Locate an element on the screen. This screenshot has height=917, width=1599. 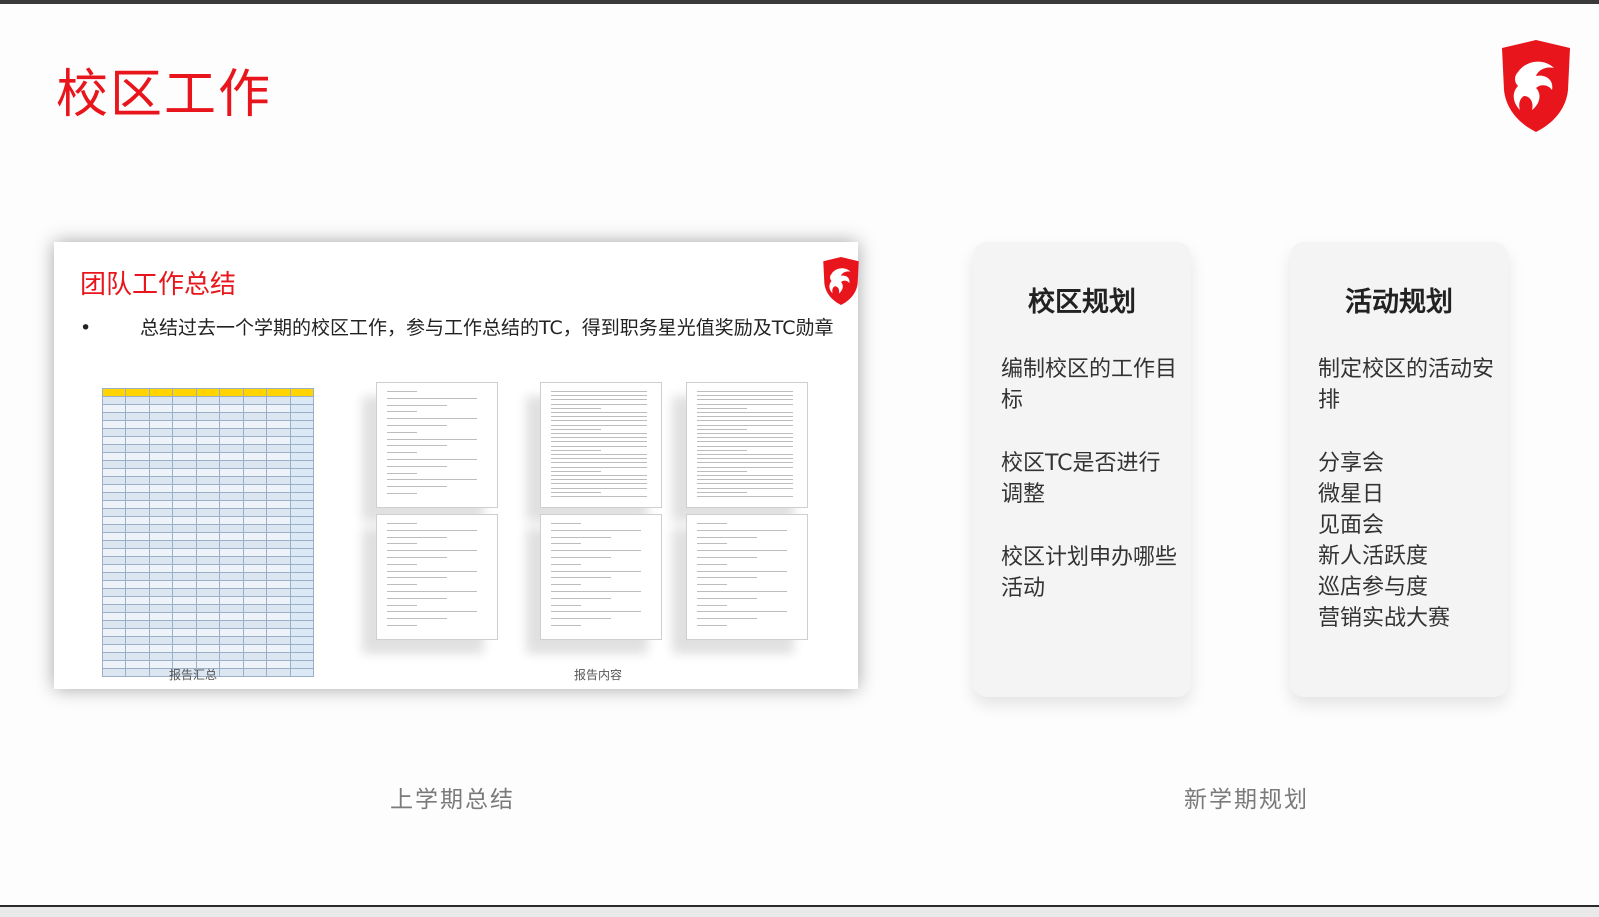
caption-report-content: 报告内容 is located at coordinates (598, 675).